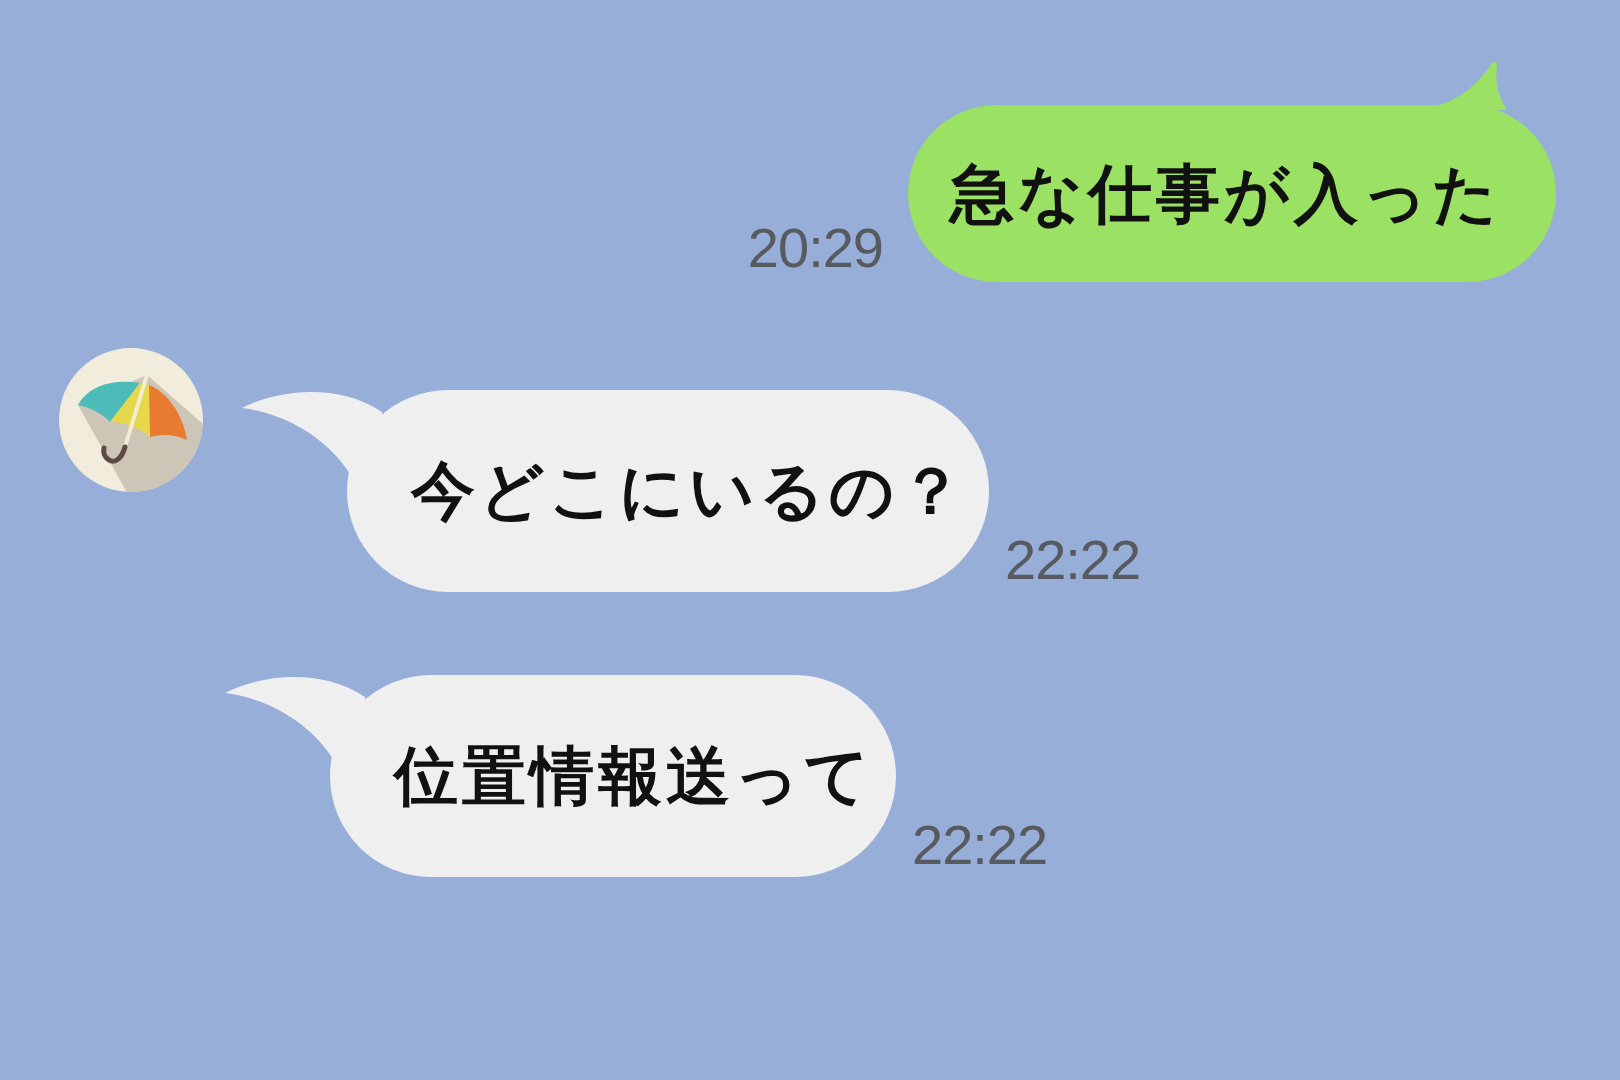  What do you see at coordinates (815, 247) in the screenshot?
I see `message-time: 20:29` at bounding box center [815, 247].